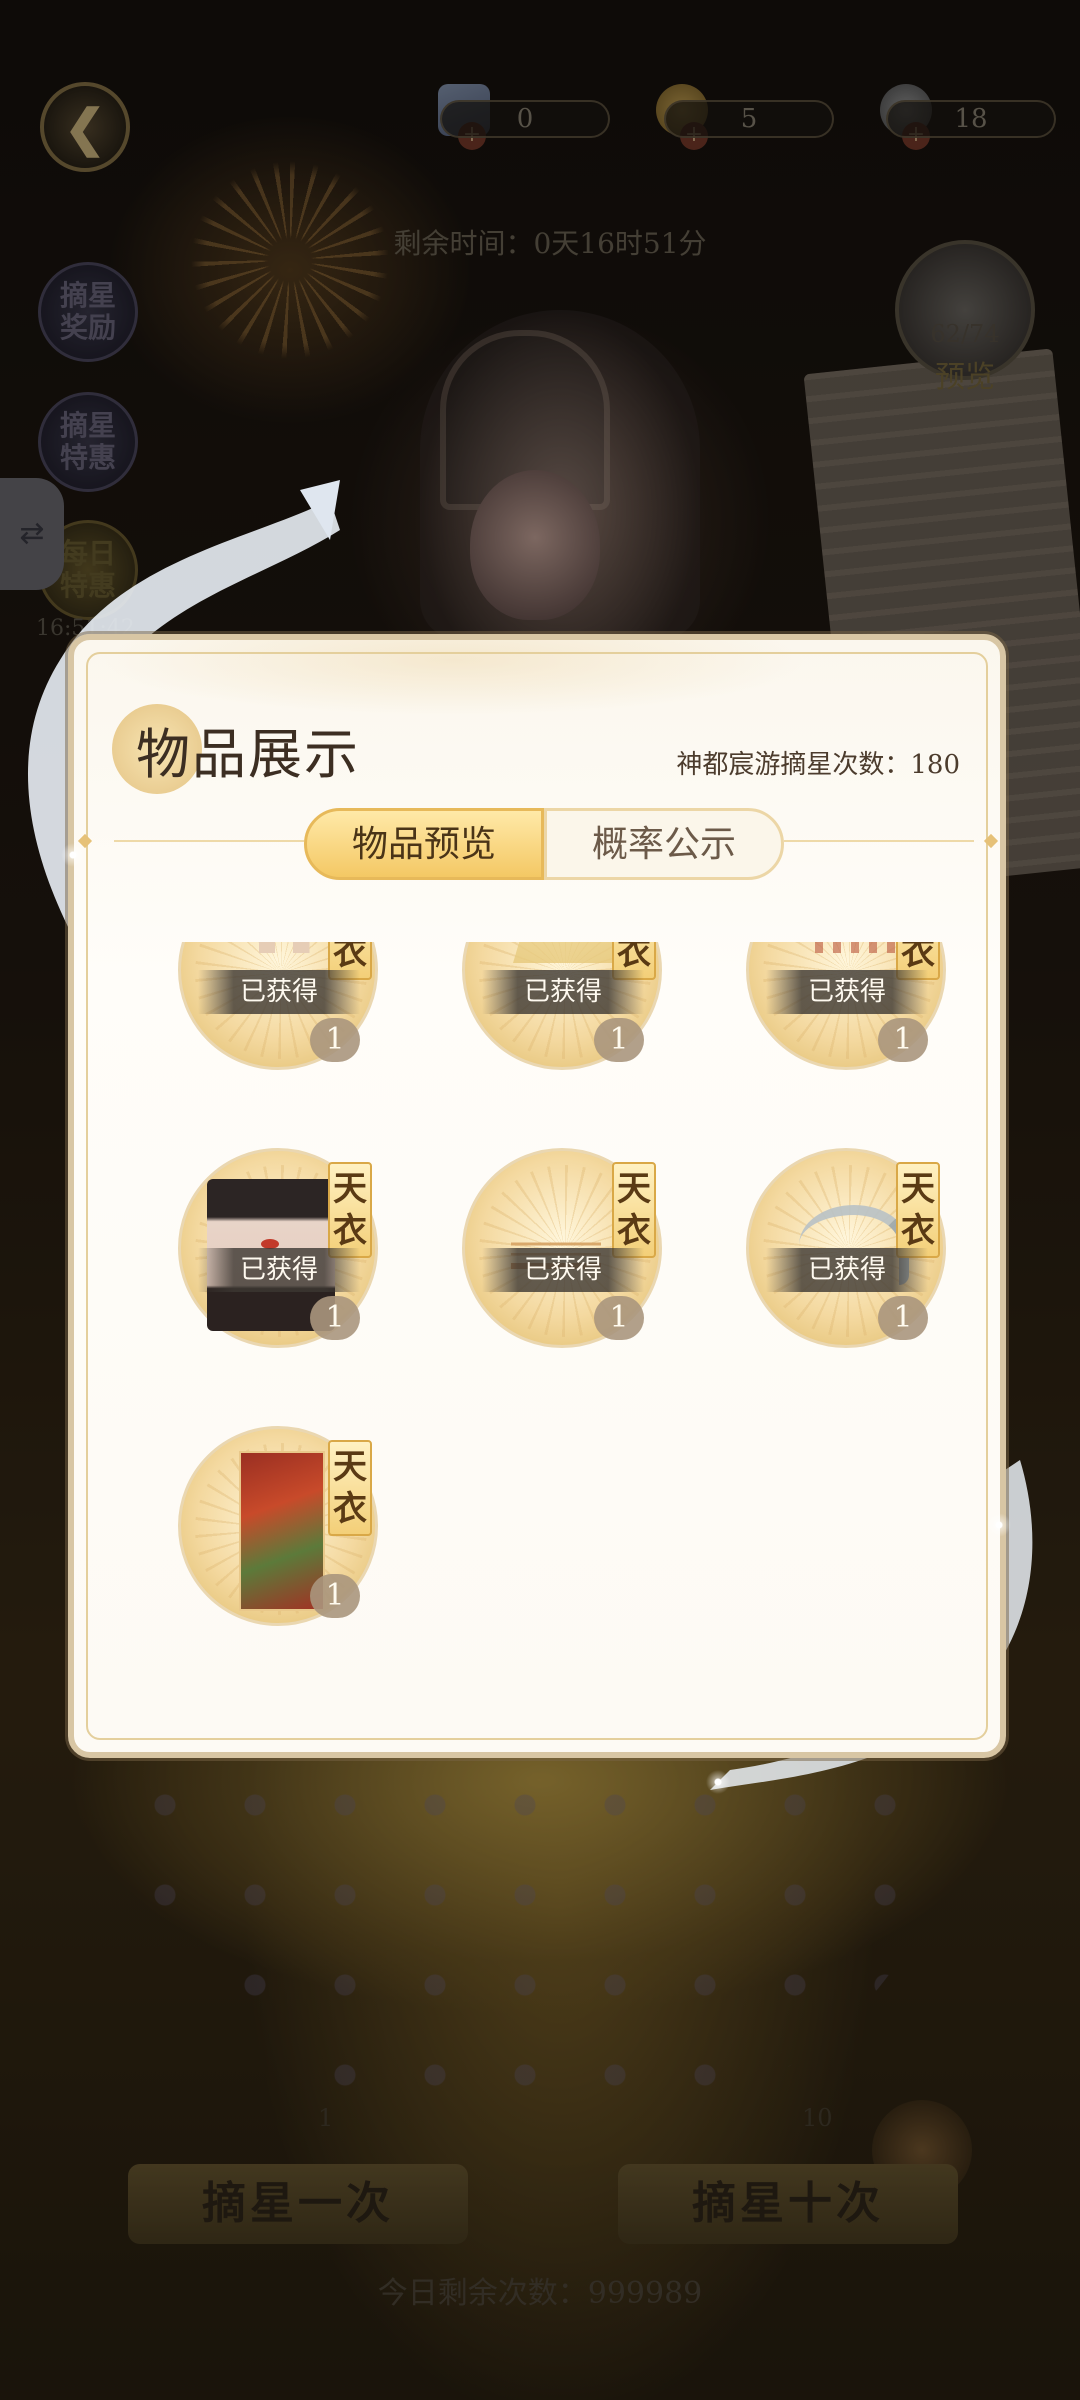 This screenshot has width=1080, height=2400. I want to click on tab-bar: 物品预览 概率公示, so click(544, 844).